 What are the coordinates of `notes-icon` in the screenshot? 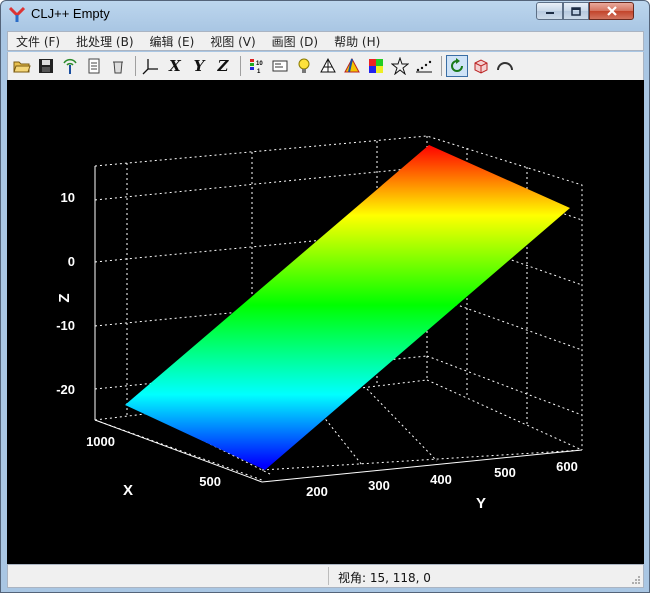 It's located at (94, 66).